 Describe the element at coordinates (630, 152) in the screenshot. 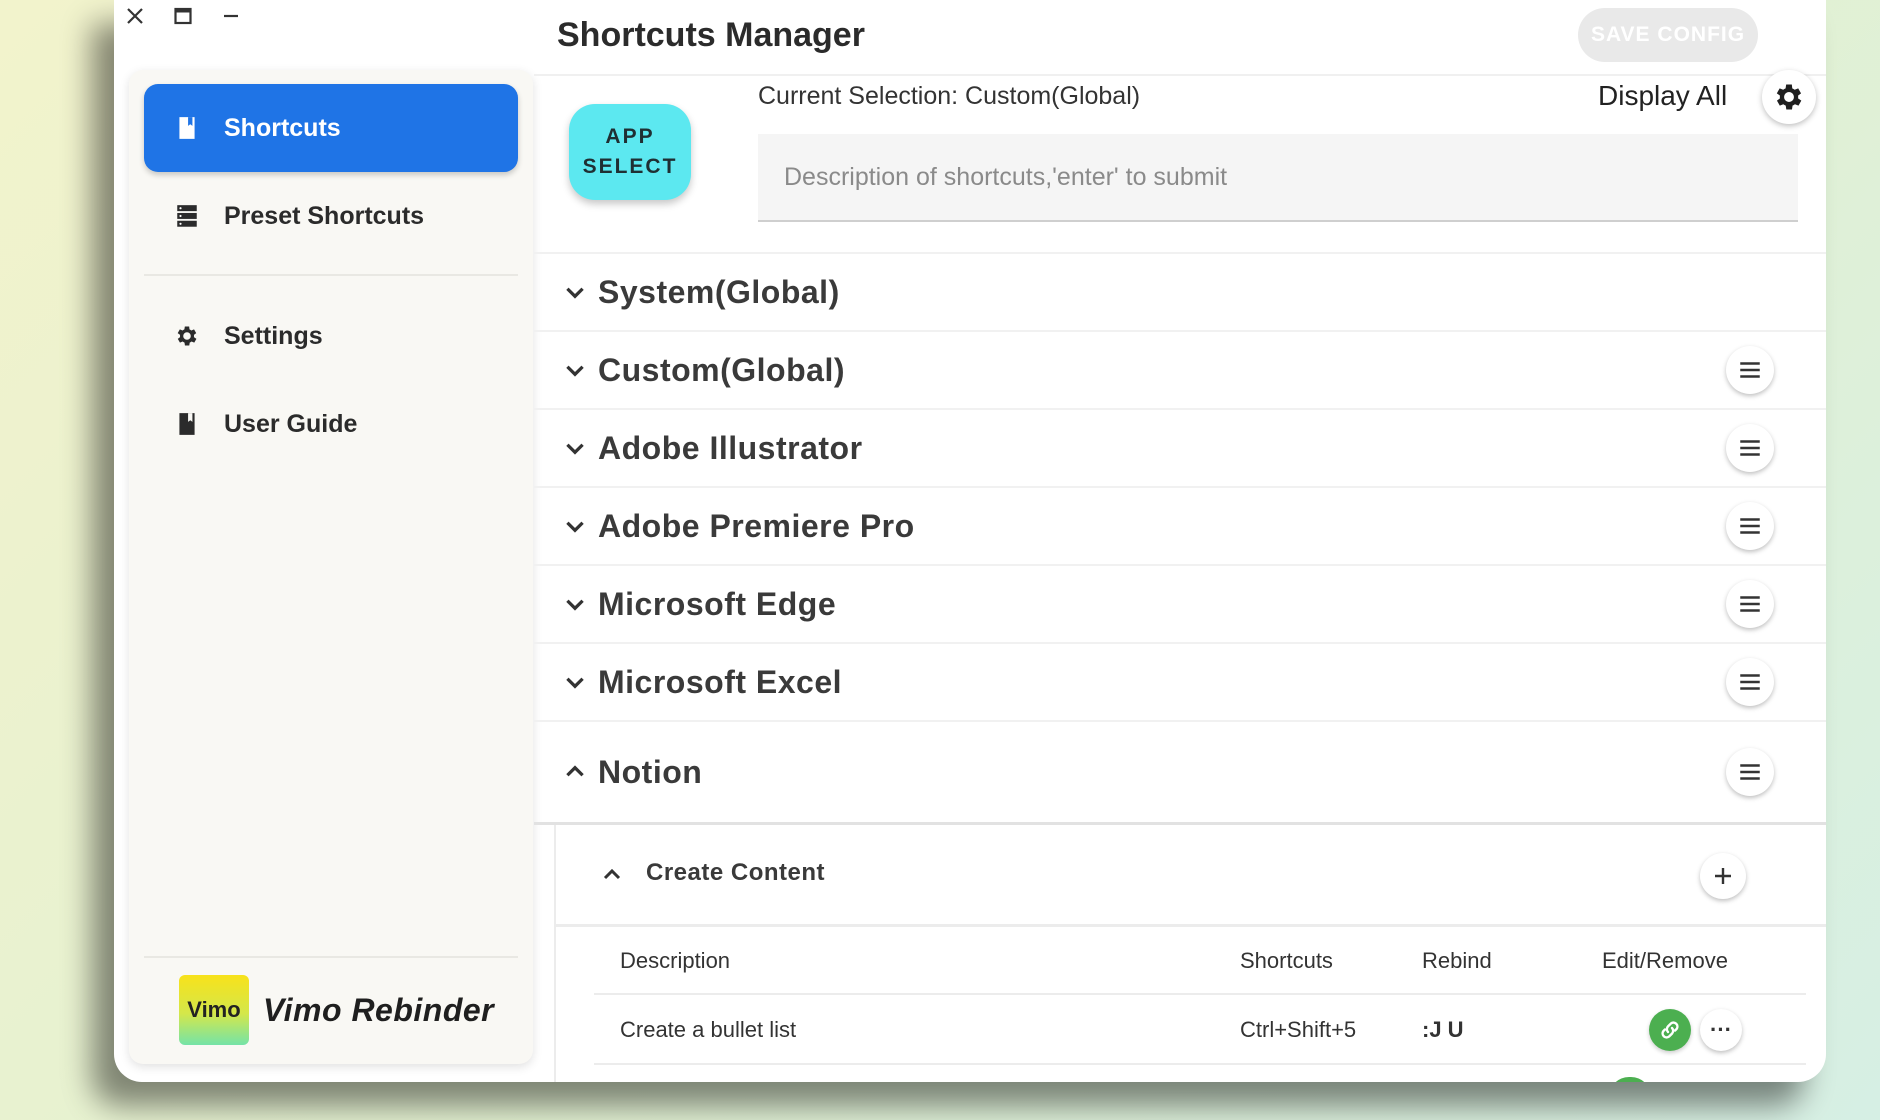

I see `app-select-button: APP SELECT` at that location.